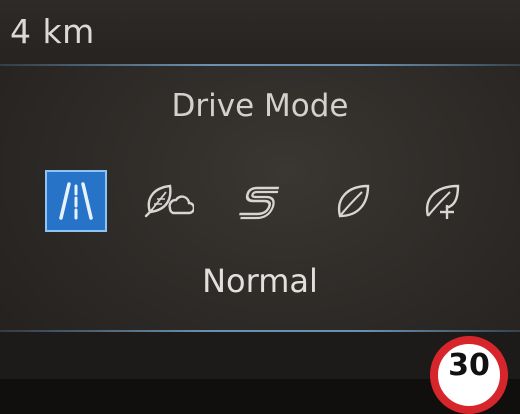 The height and width of the screenshot is (414, 520). What do you see at coordinates (260, 106) in the screenshot?
I see `menu-title: Drive Mode` at bounding box center [260, 106].